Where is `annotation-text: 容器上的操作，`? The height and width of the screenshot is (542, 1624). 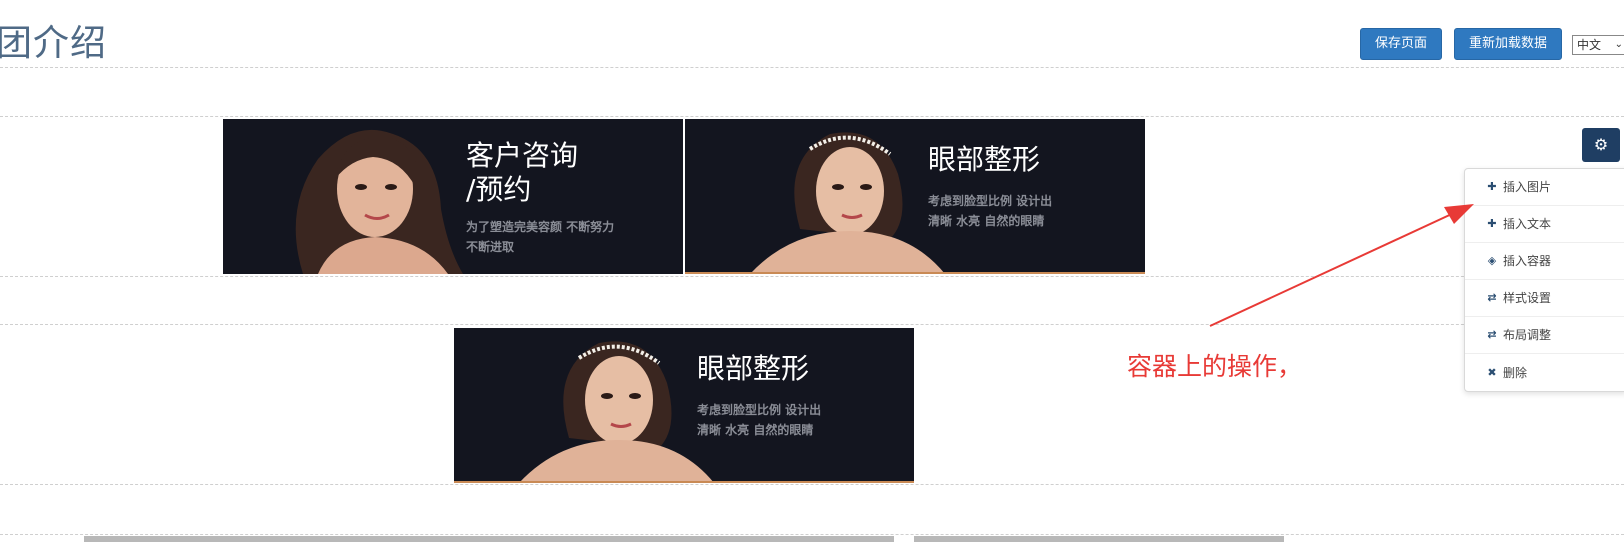 annotation-text: 容器上的操作， is located at coordinates (1215, 366).